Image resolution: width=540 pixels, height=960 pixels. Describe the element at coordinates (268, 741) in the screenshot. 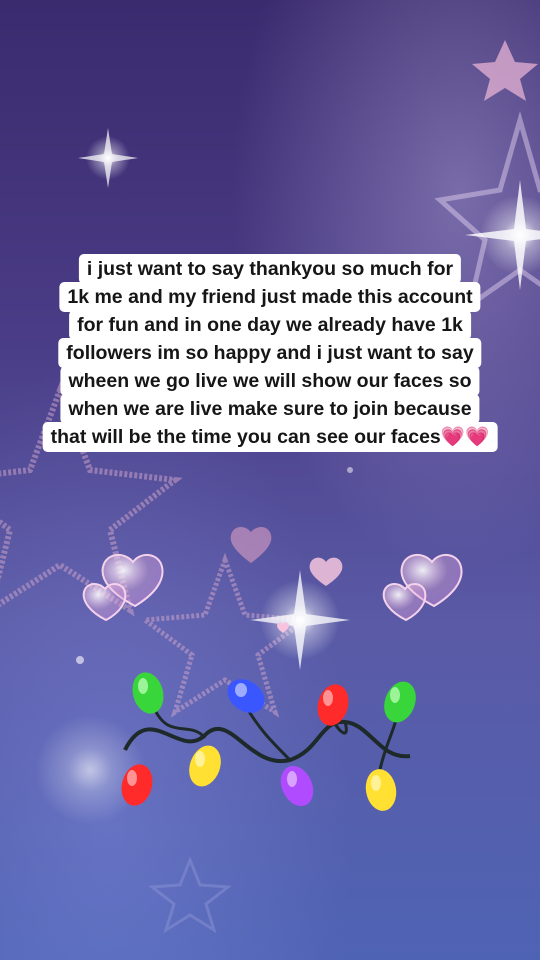

I see `christmas-lights-icon` at that location.